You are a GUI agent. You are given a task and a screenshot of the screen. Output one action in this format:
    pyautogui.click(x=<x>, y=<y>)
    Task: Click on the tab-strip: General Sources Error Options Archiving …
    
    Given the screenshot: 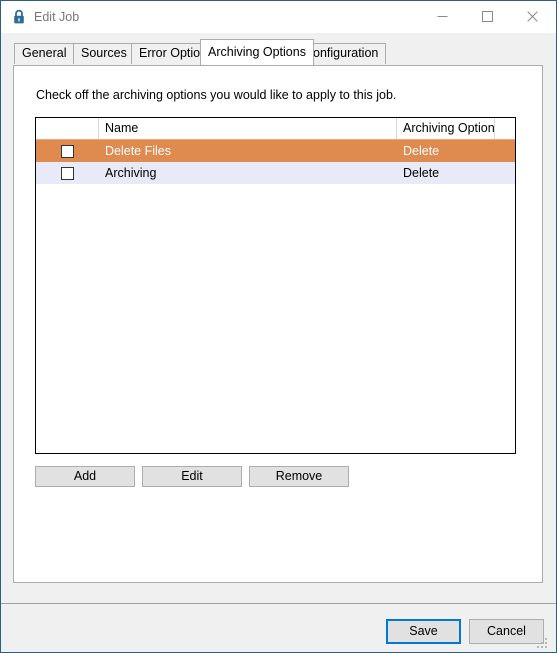 What is the action you would take?
    pyautogui.click(x=278, y=49)
    